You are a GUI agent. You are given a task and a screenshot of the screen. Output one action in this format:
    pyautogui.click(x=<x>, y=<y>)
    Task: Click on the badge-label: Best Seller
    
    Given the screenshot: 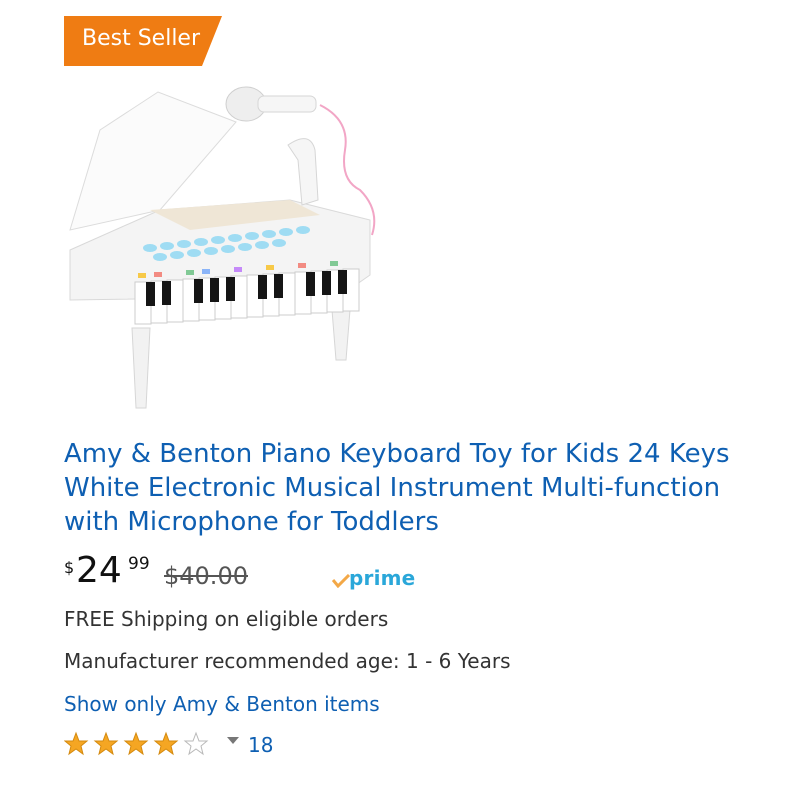 What is the action you would take?
    pyautogui.click(x=141, y=38)
    